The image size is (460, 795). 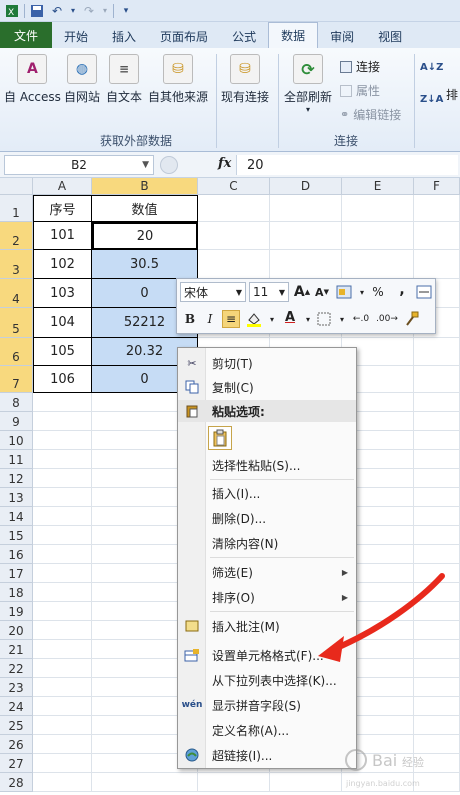 What do you see at coordinates (105, 11) in the screenshot?
I see `redo-dropdown-icon: ▾` at bounding box center [105, 11].